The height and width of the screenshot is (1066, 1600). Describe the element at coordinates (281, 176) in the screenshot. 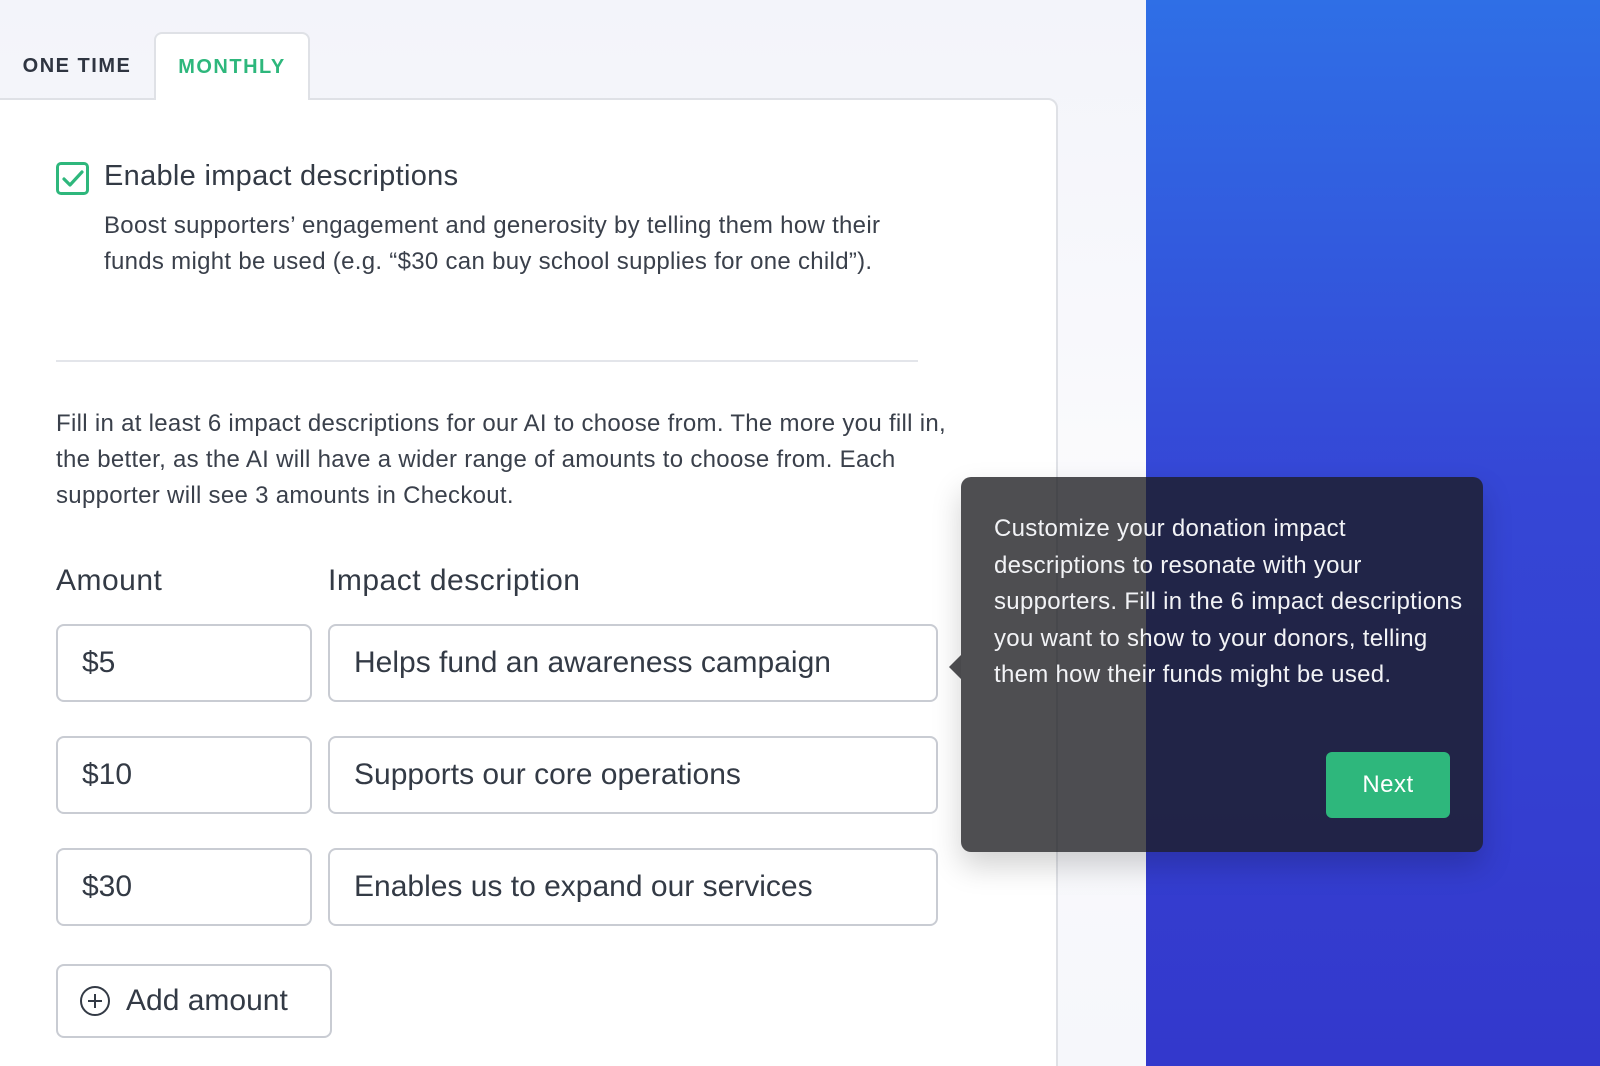

I see `enable-impact-label: Enable impact descriptions` at that location.